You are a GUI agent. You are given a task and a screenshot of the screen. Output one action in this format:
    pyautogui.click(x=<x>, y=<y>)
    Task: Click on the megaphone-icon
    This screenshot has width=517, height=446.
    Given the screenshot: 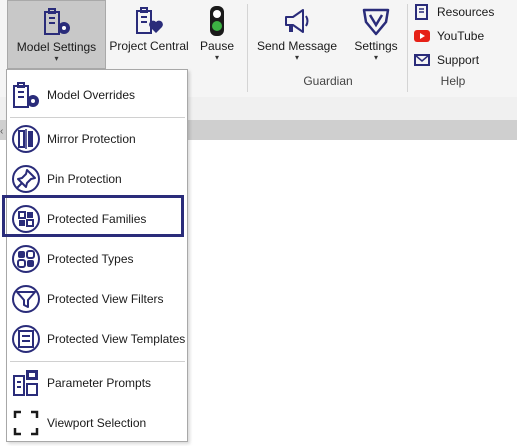 What is the action you would take?
    pyautogui.click(x=297, y=21)
    